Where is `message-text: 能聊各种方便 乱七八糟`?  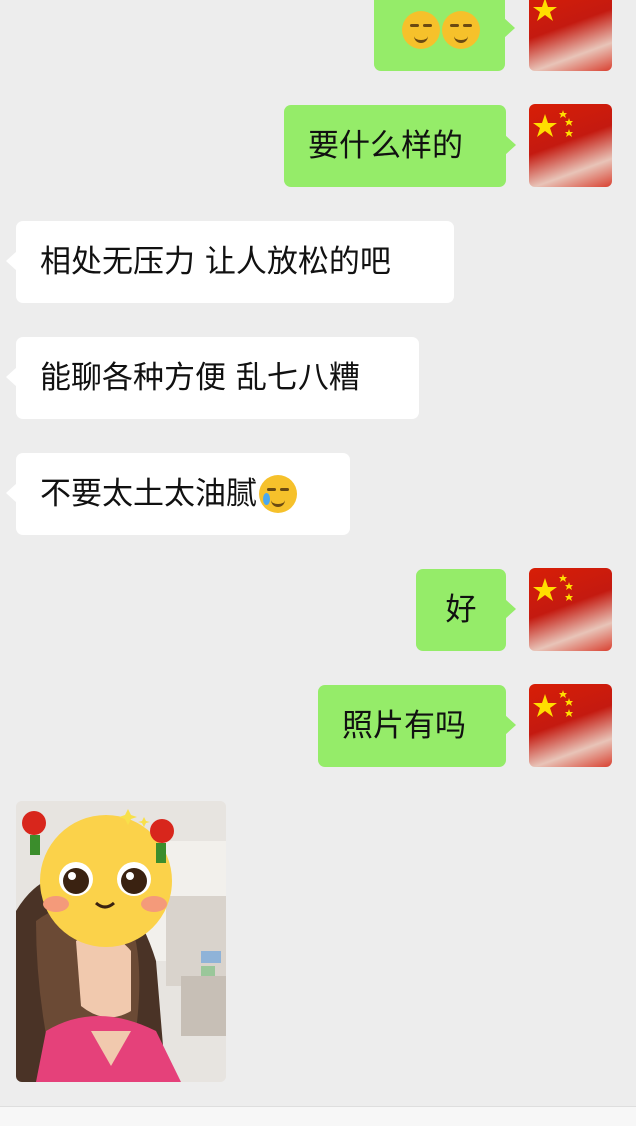
message-text: 能聊各种方便 乱七八糟 is located at coordinates (200, 377).